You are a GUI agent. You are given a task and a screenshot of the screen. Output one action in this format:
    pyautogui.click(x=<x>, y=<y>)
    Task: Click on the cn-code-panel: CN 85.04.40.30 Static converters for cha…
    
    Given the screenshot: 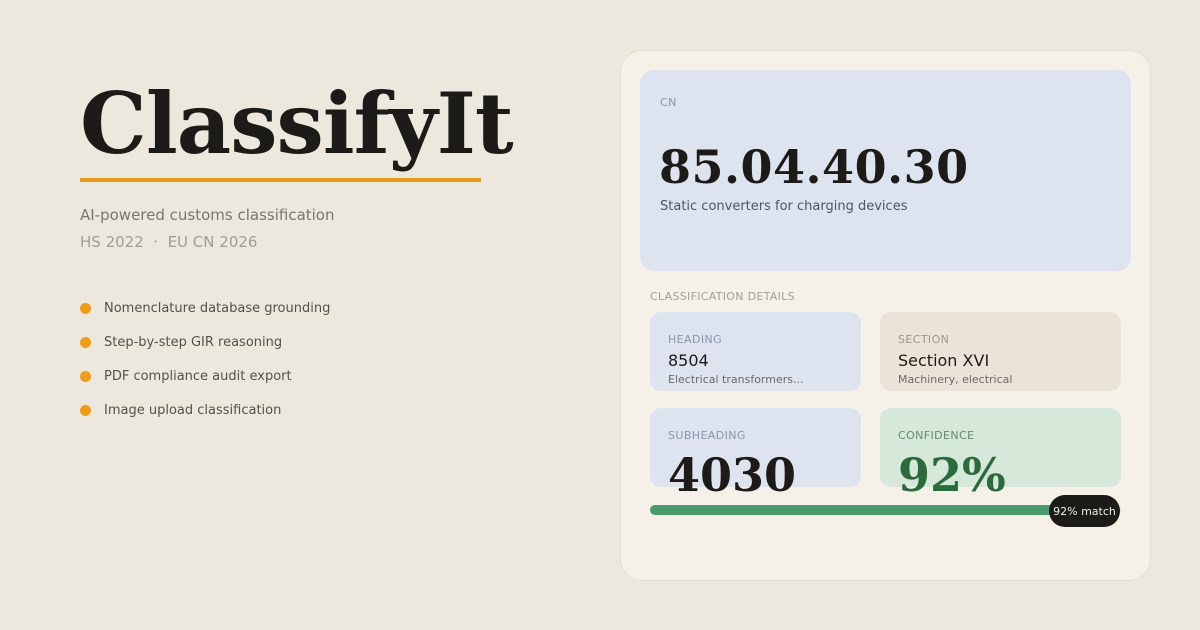 What is the action you would take?
    pyautogui.click(x=885, y=170)
    